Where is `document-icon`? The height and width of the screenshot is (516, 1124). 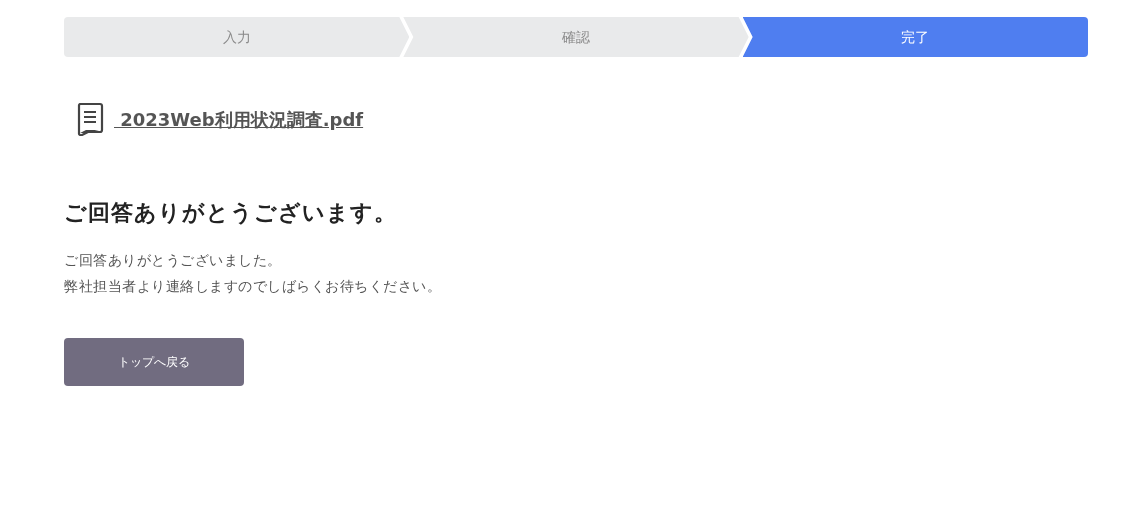 document-icon is located at coordinates (90, 119).